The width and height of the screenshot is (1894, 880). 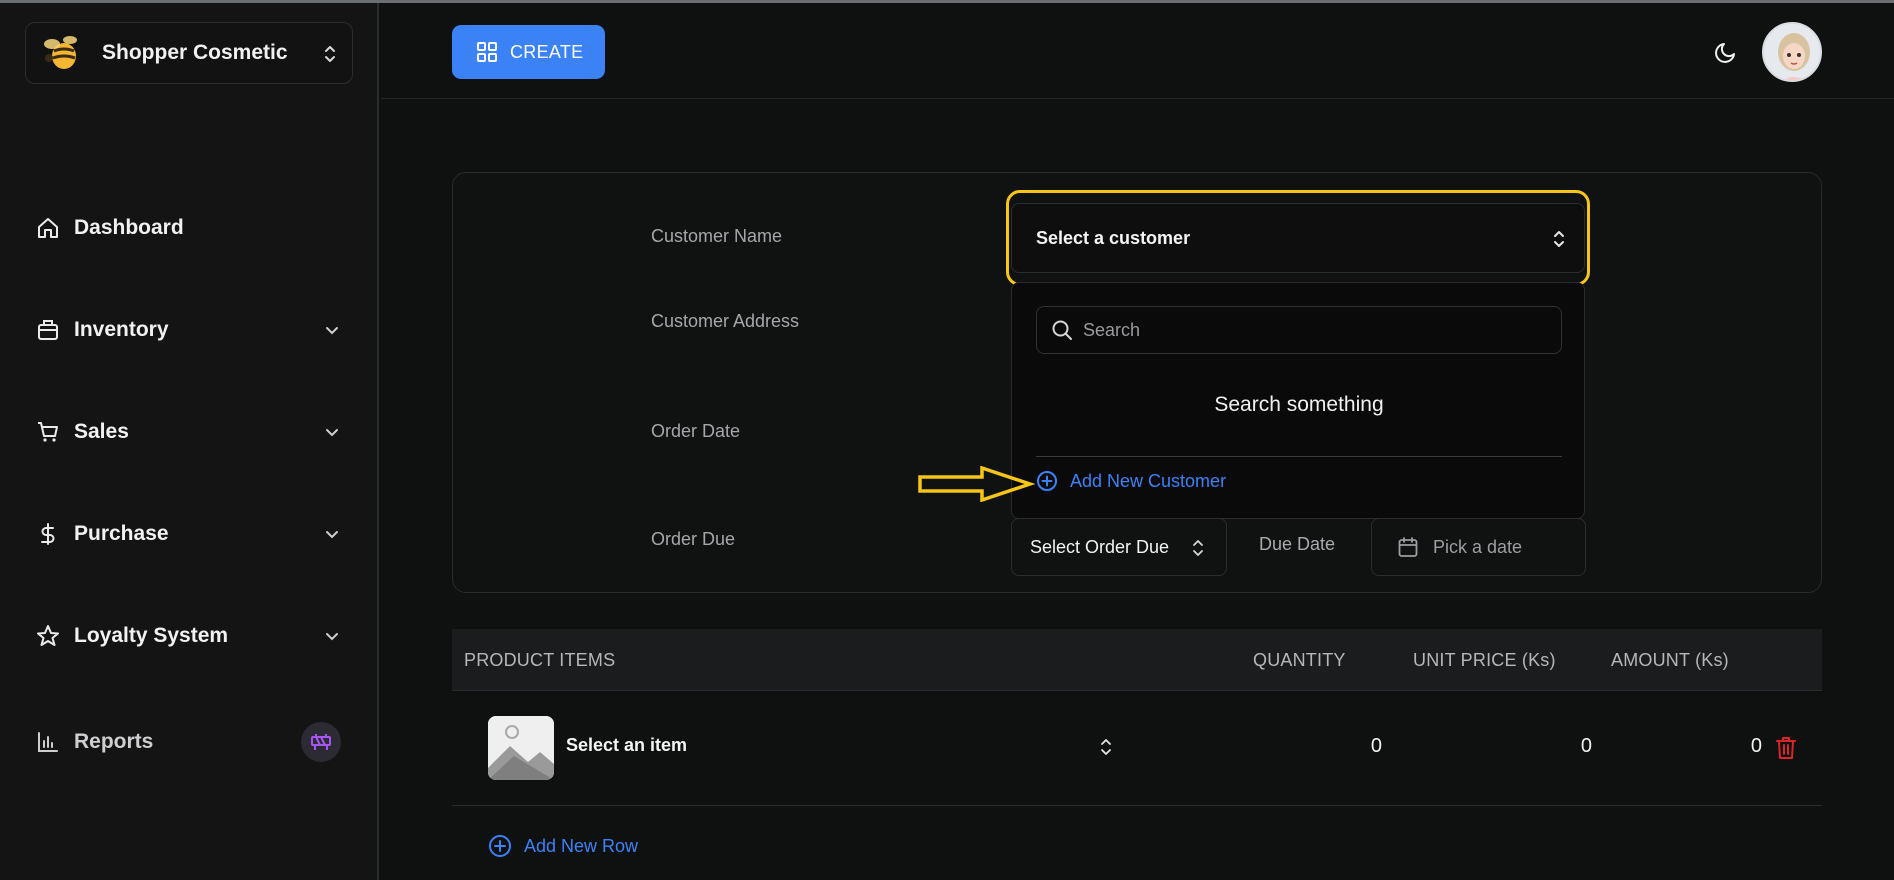 I want to click on dropdown-divider, so click(x=1299, y=456).